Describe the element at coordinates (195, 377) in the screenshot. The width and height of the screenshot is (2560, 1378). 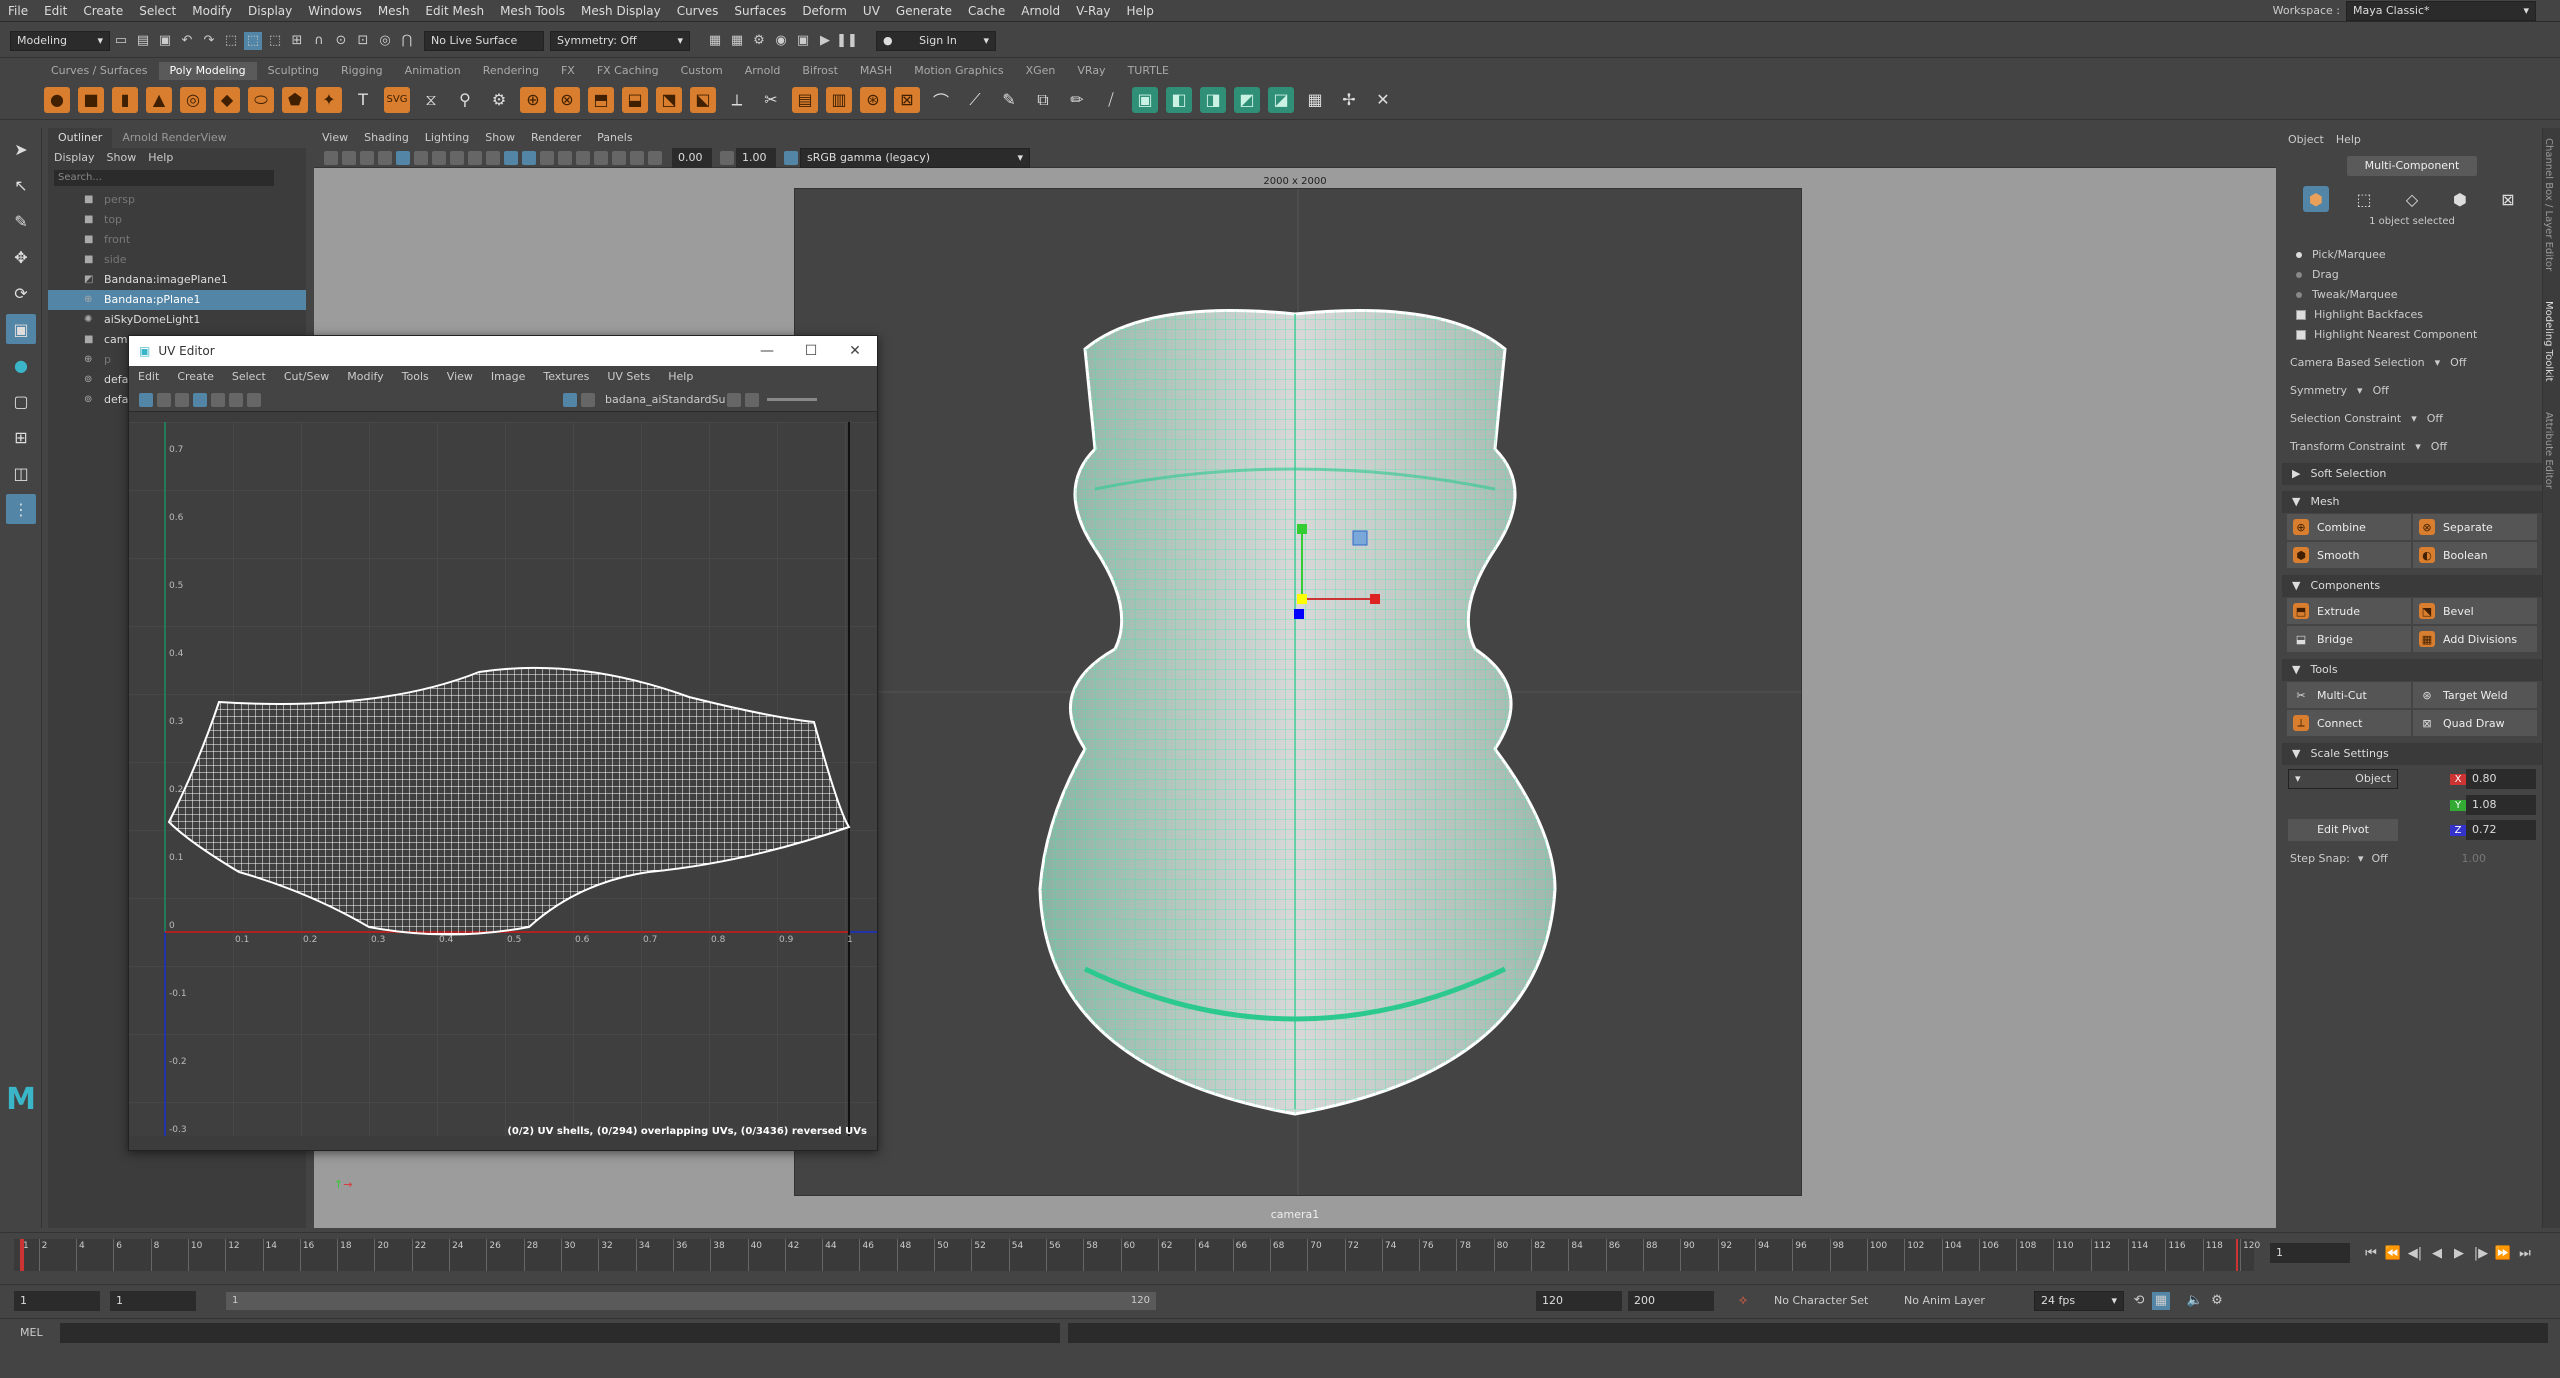
I see `uv-menu-create: Create` at that location.